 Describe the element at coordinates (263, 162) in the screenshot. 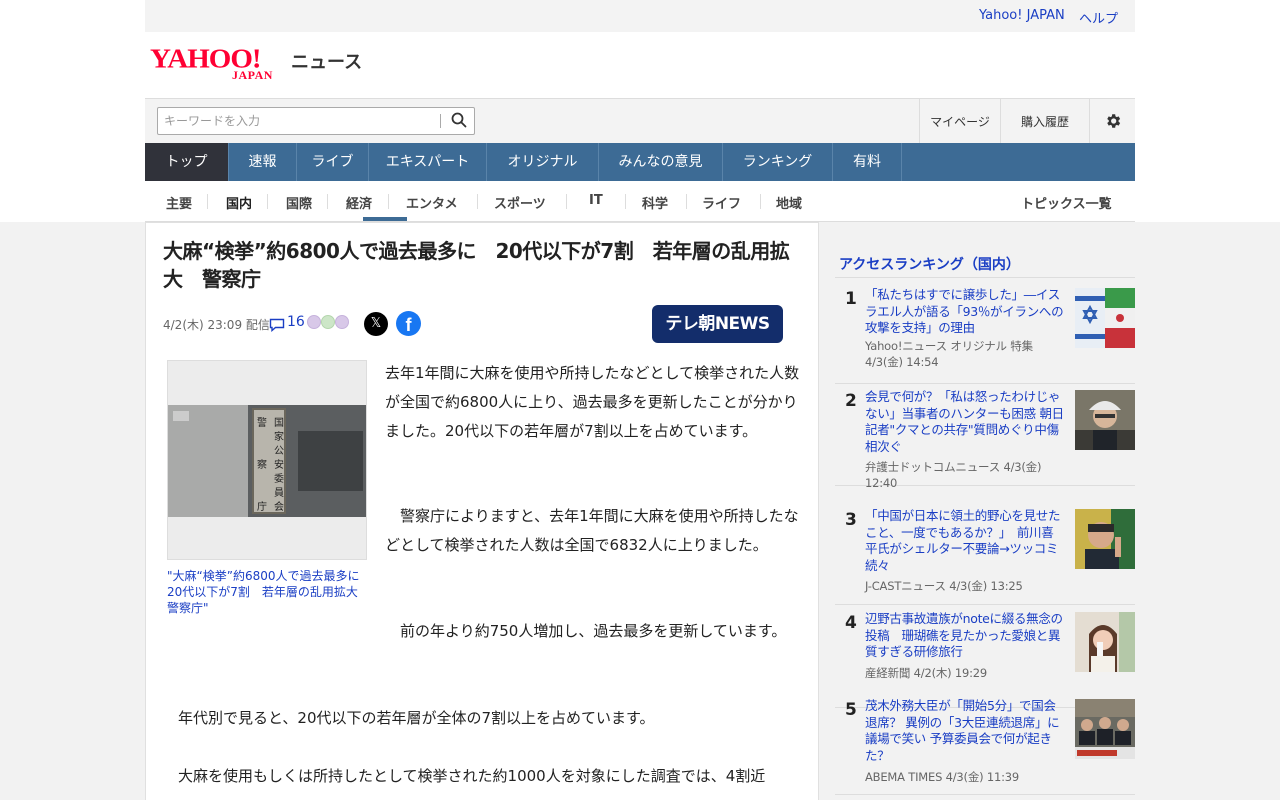

I see `nav-breaking: 速報` at that location.